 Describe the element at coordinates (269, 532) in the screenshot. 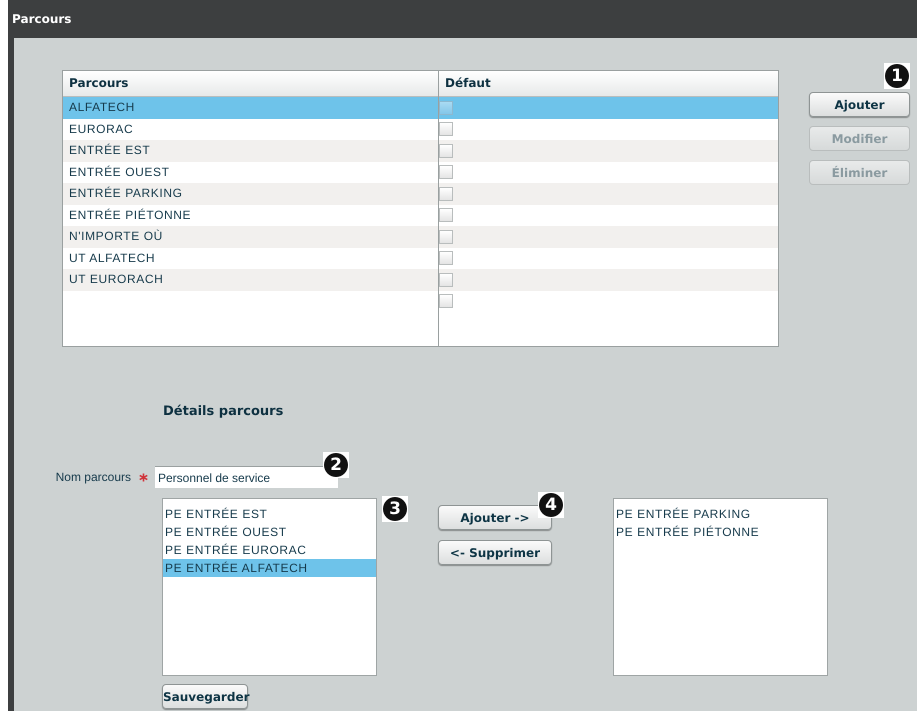

I see `list-item: PE ENTRÉE OUEST` at that location.